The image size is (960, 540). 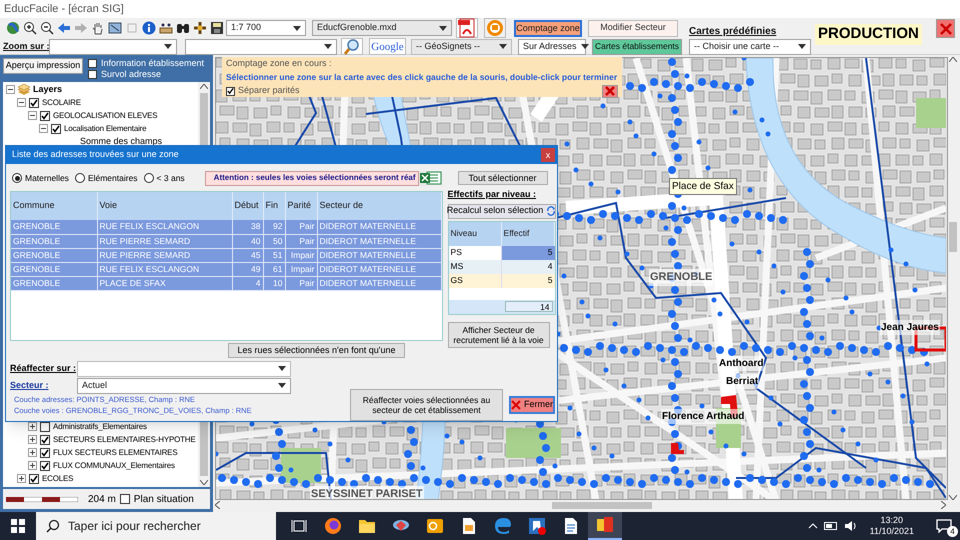 What do you see at coordinates (217, 28) in the screenshot?
I see `save-icon` at bounding box center [217, 28].